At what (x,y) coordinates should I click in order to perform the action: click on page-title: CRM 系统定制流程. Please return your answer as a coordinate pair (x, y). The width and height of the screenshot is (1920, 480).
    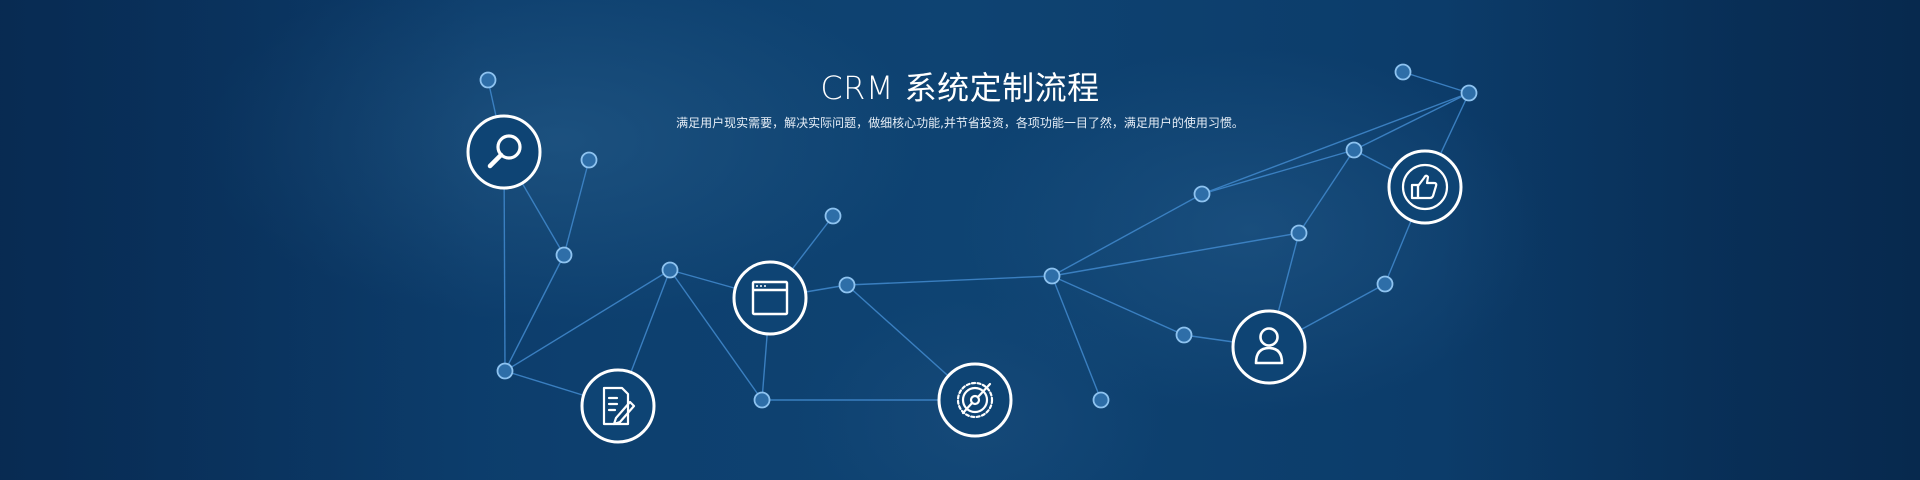
    Looking at the image, I should click on (960, 88).